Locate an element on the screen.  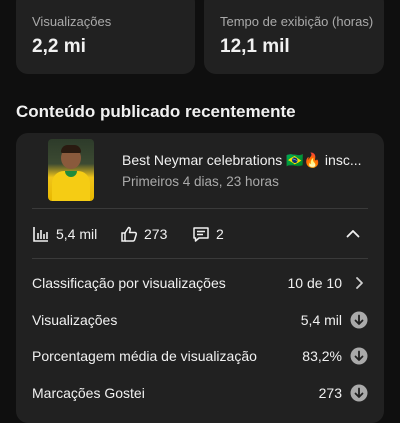
chevron-up-icon is located at coordinates (353, 234).